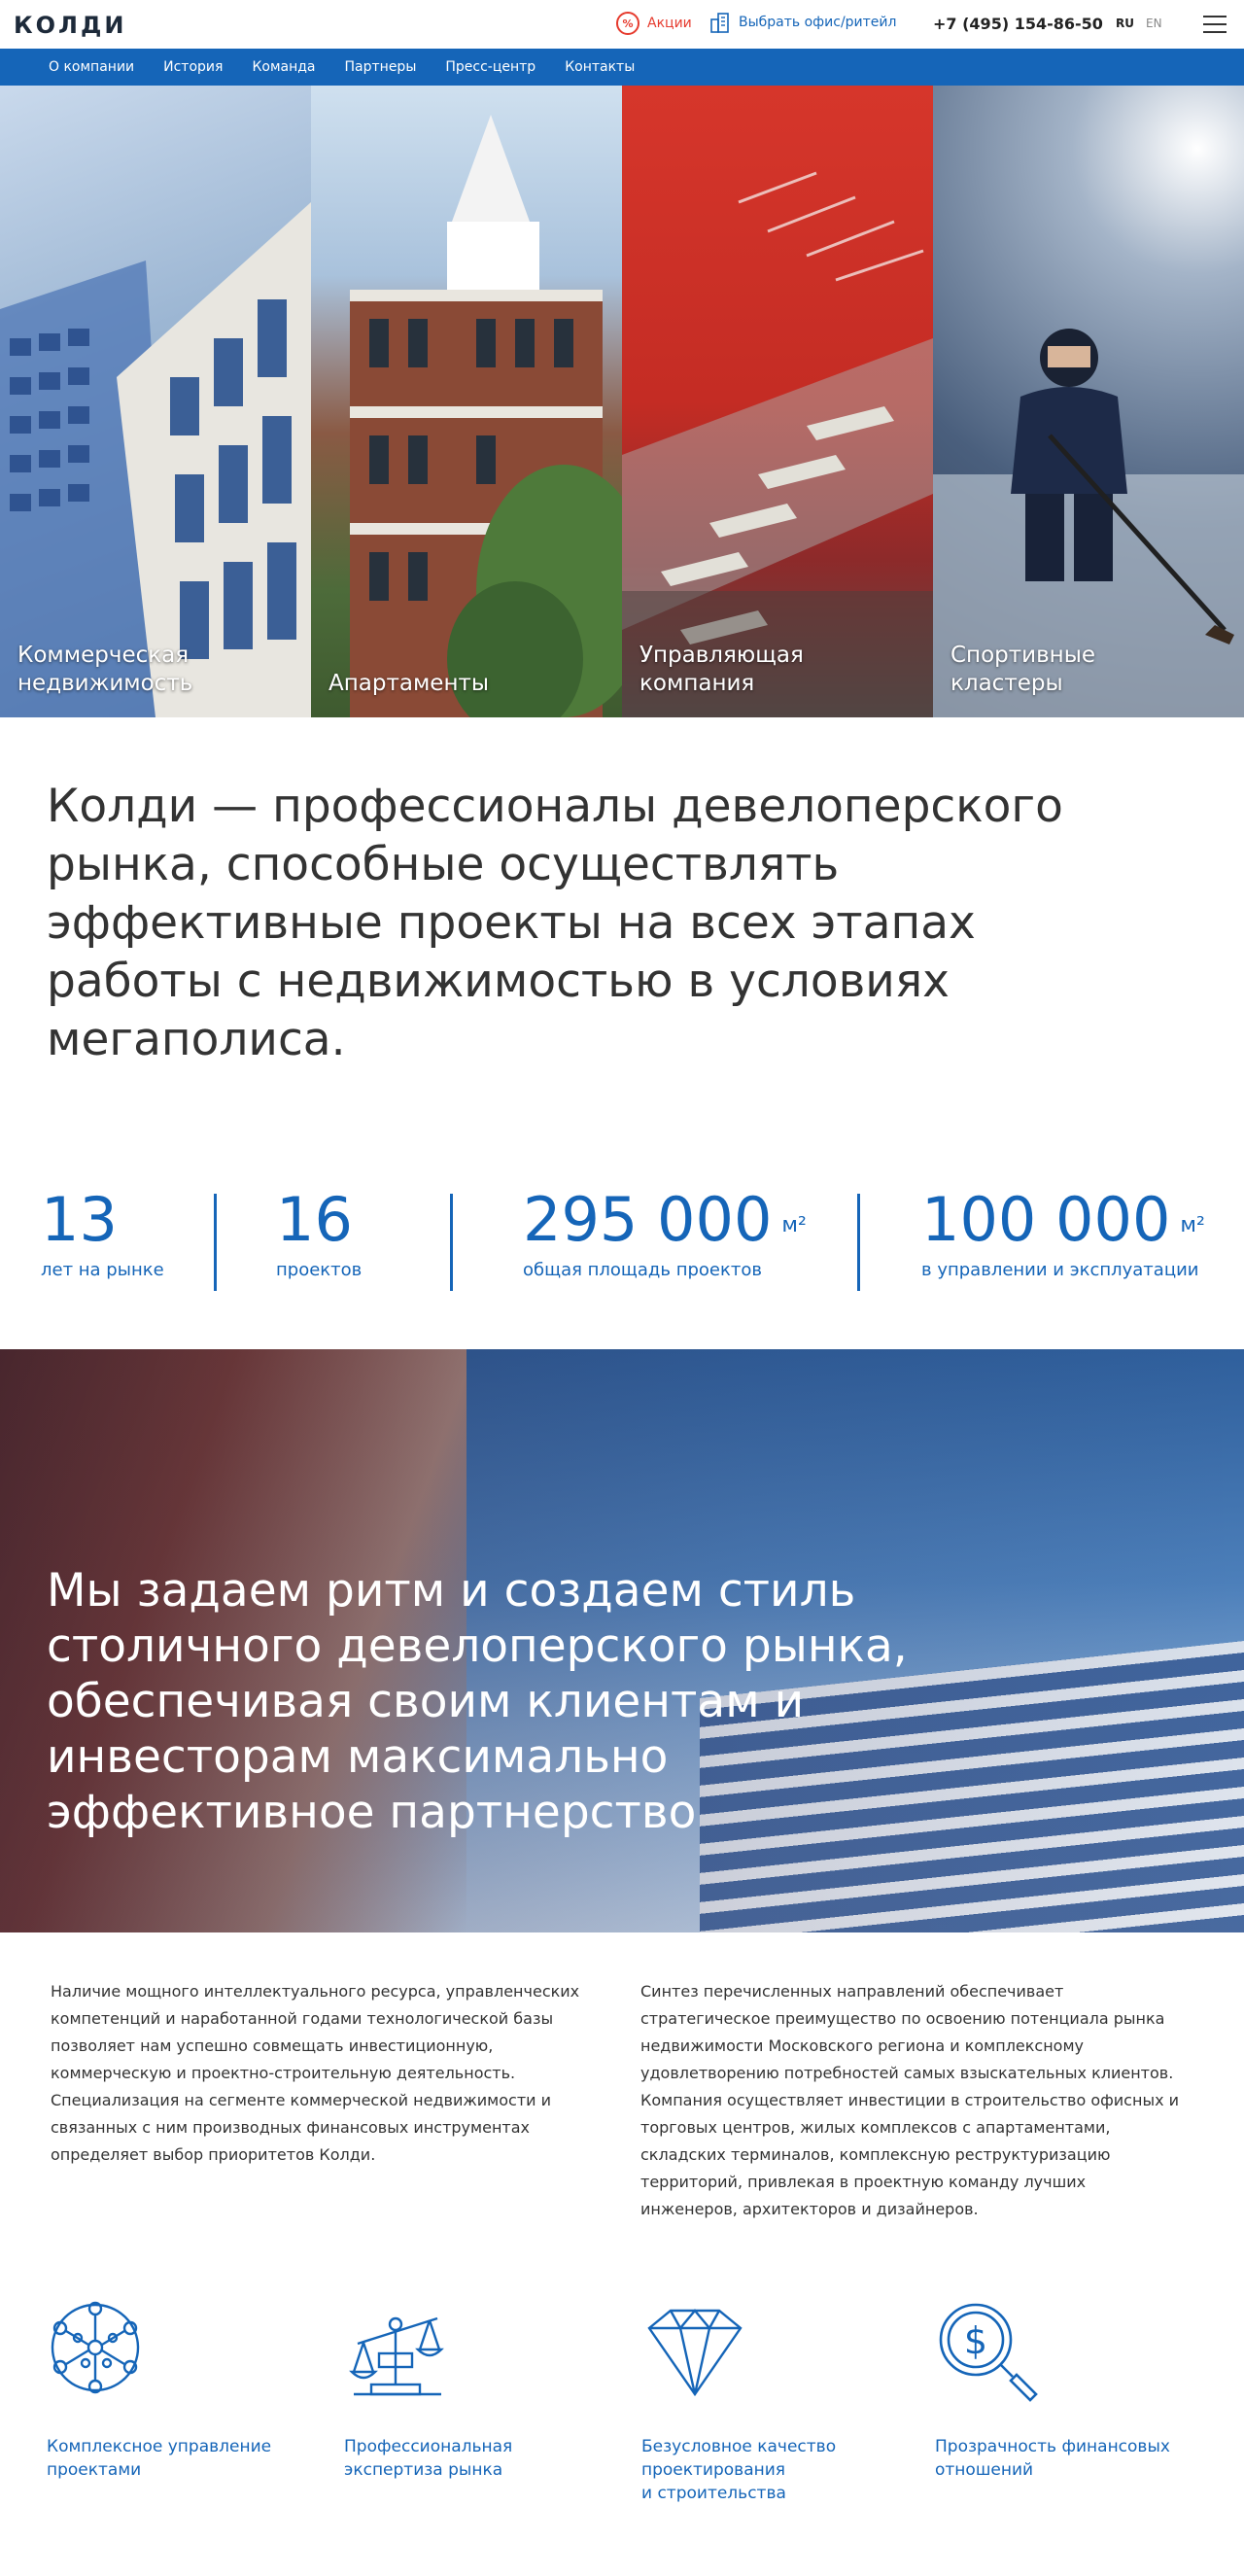  What do you see at coordinates (283, 67) in the screenshot?
I see `nav-item-team: Команда` at bounding box center [283, 67].